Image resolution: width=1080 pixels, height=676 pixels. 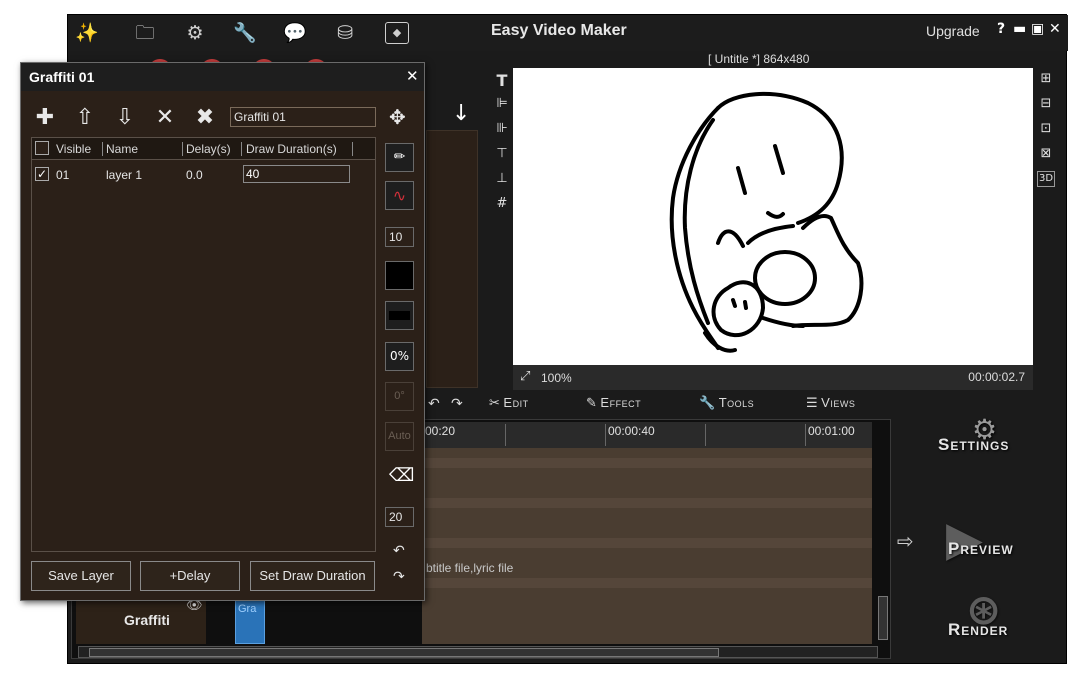 What do you see at coordinates (592, 403) in the screenshot?
I see `pen-icon: ✎` at bounding box center [592, 403].